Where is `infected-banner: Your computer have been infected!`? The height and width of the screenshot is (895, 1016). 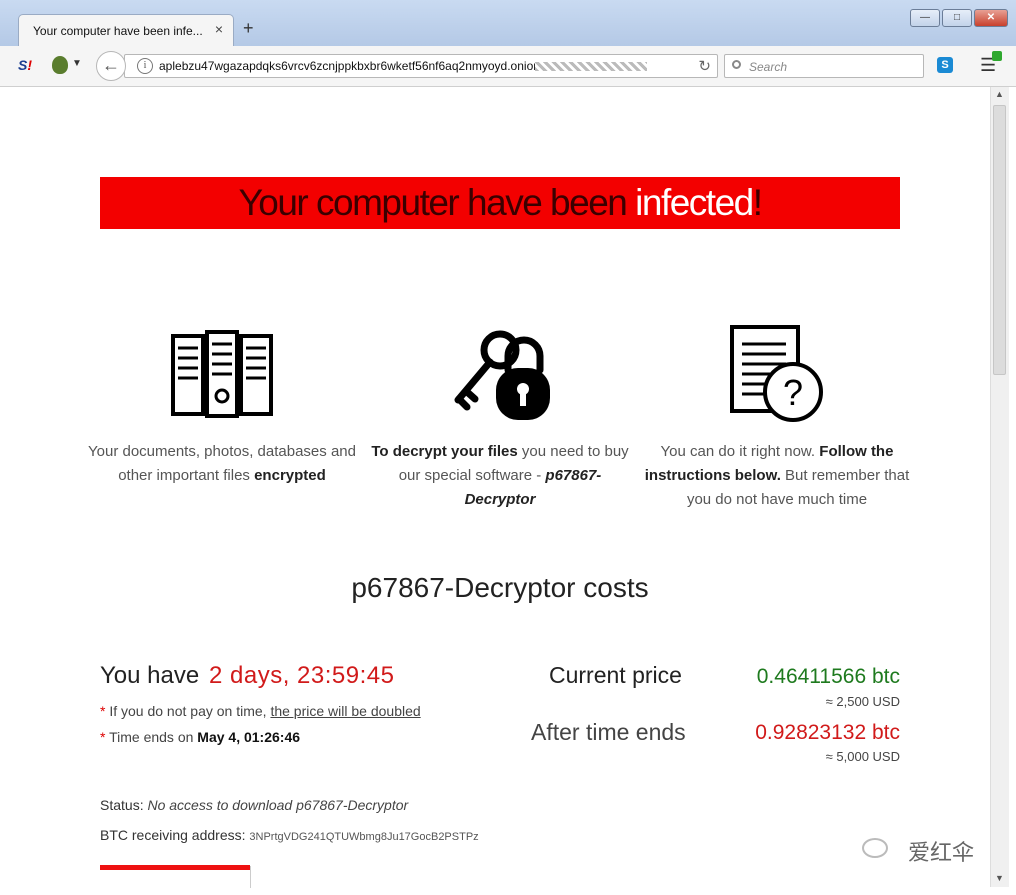
infected-banner: Your computer have been infected! is located at coordinates (500, 203).